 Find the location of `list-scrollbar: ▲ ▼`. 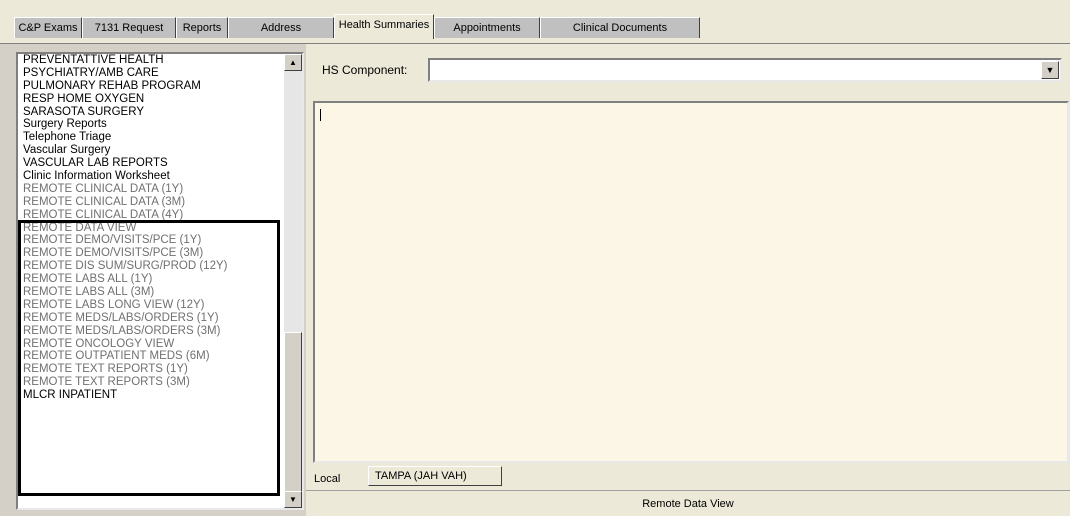

list-scrollbar: ▲ ▼ is located at coordinates (293, 281).